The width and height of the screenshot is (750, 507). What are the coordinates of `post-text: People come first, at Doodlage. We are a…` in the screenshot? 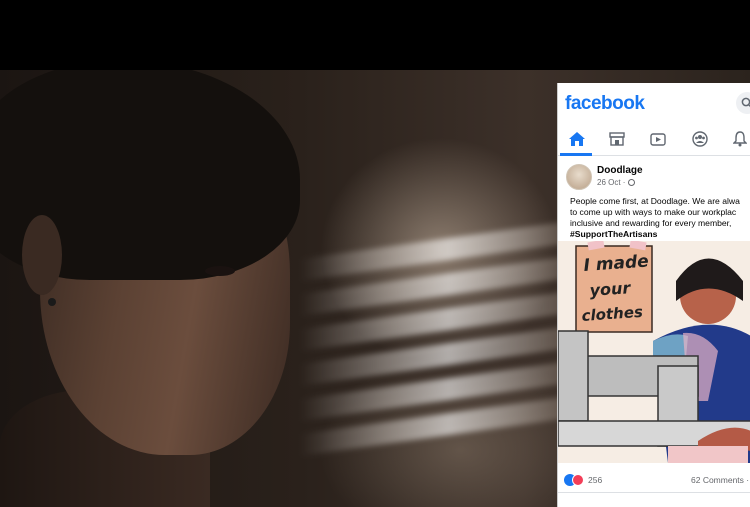 It's located at (654, 217).